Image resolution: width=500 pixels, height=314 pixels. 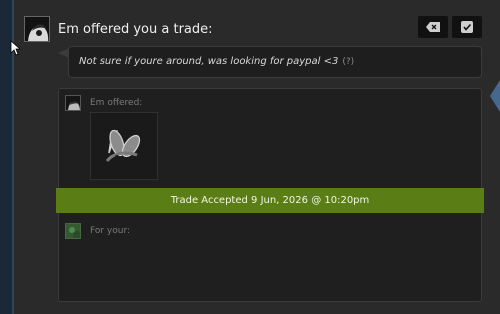 I want to click on avatar, so click(x=37, y=29).